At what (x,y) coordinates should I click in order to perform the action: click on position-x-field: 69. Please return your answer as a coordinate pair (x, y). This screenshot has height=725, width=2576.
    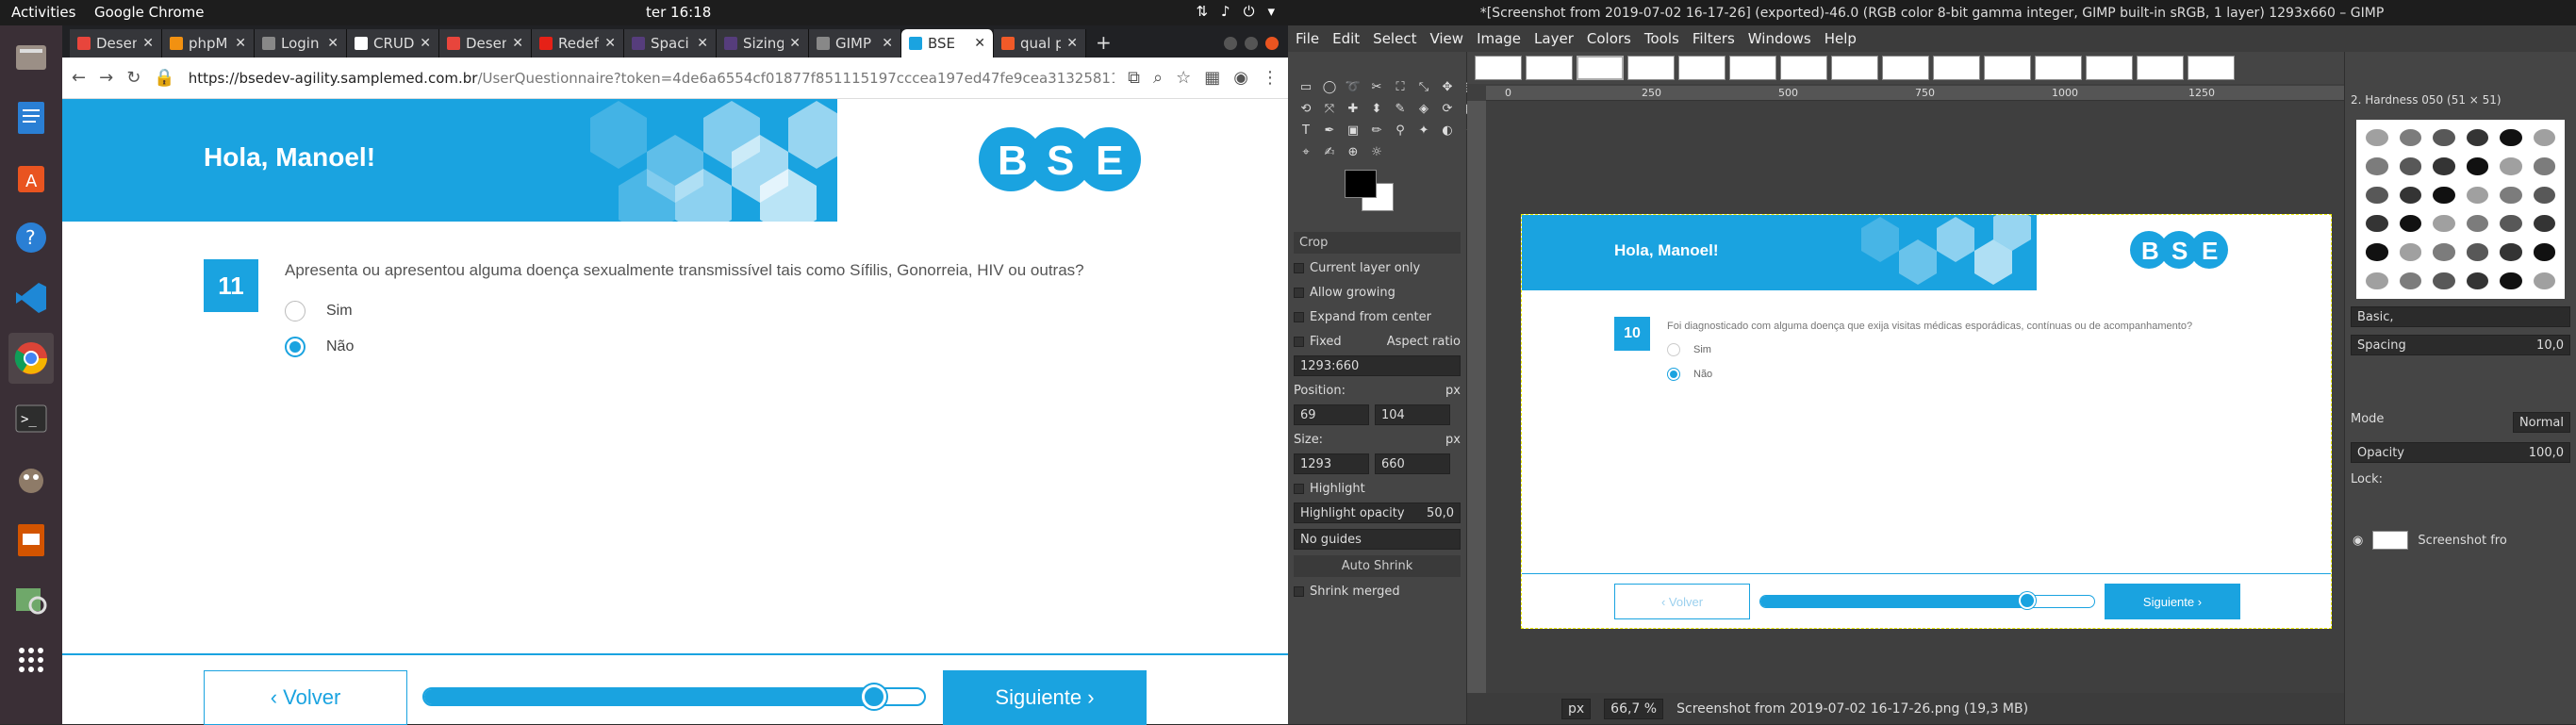
    Looking at the image, I should click on (1331, 415).